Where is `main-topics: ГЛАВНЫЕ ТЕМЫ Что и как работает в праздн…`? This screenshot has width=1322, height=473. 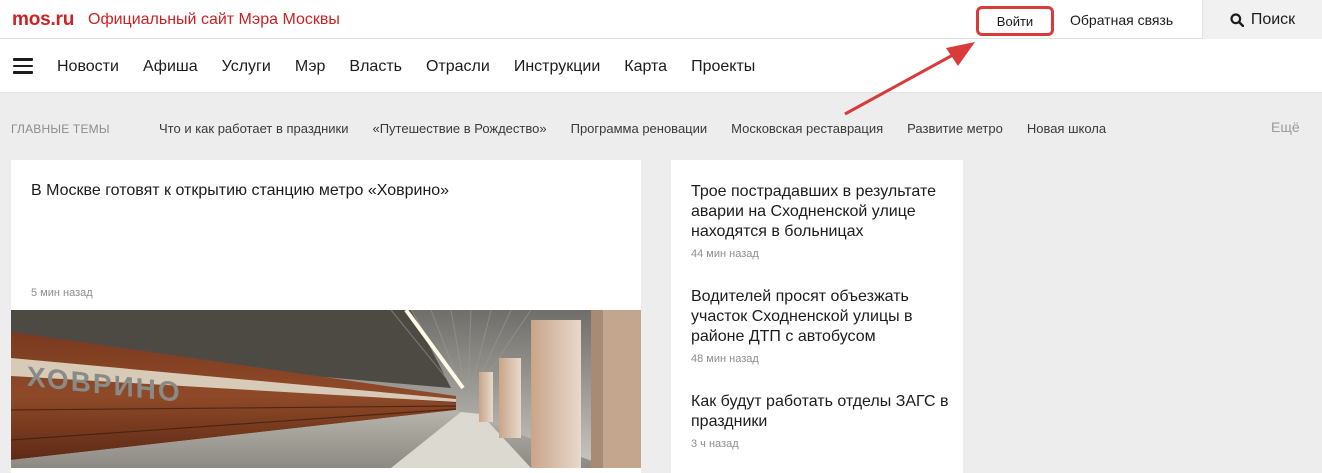
main-topics: ГЛАВНЫЕ ТЕМЫ Что и как работает в праздн… is located at coordinates (661, 129).